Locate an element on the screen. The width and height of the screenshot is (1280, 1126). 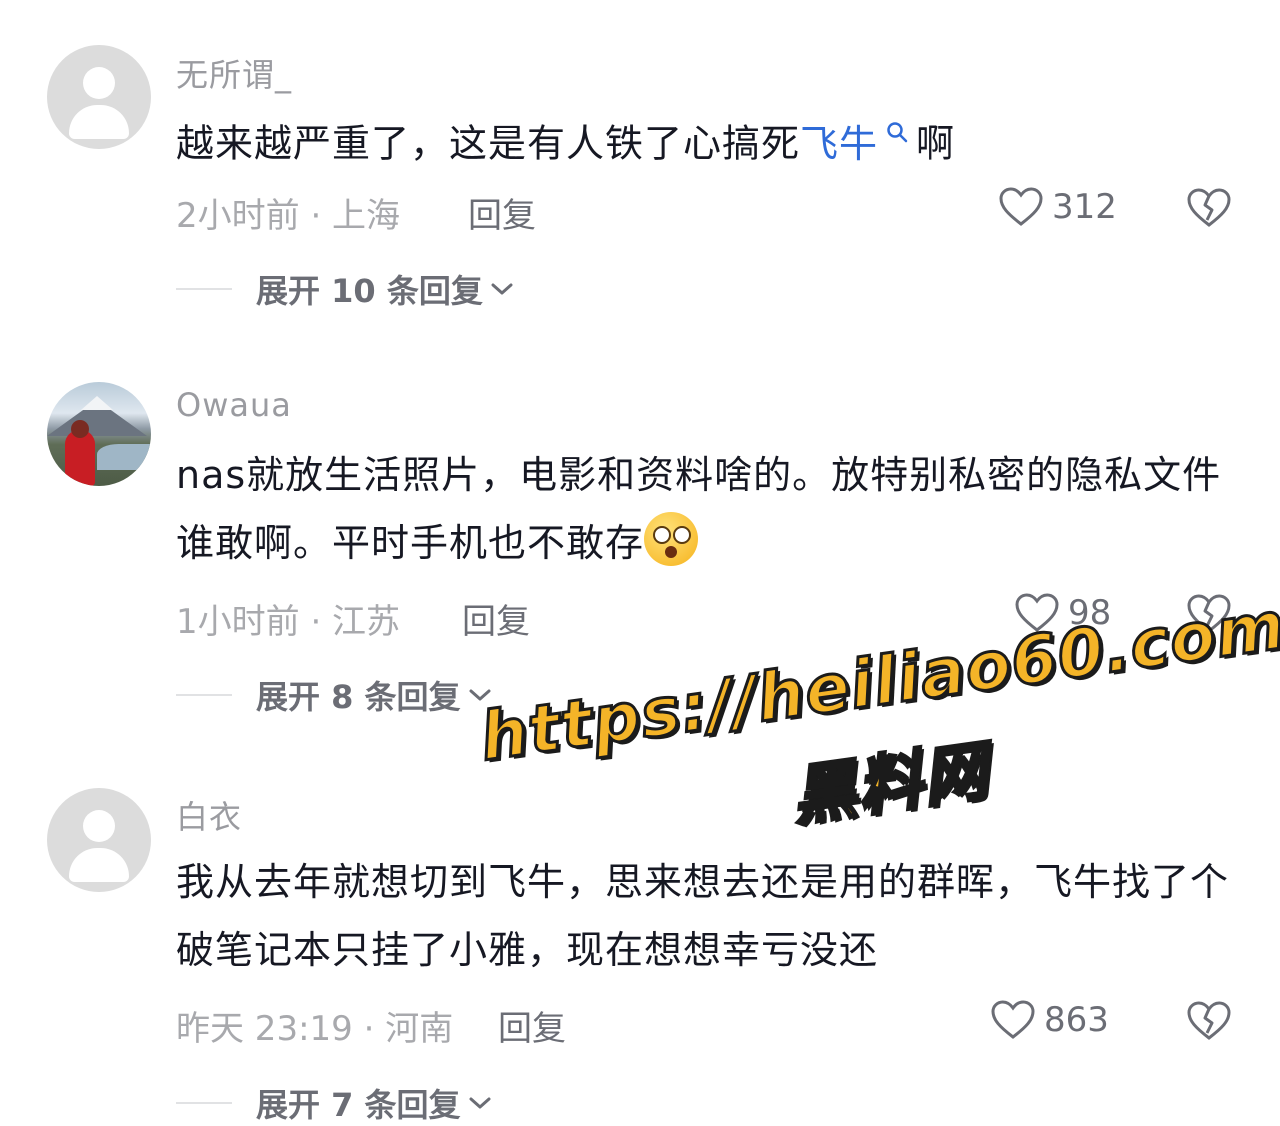
expand-replies-button: 展开 8 条回复 is located at coordinates (334, 695).